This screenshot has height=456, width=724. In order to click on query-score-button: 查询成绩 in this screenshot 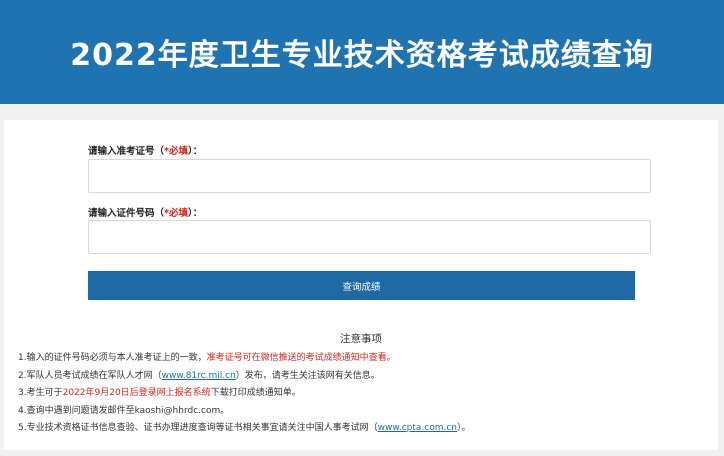, I will do `click(361, 285)`.